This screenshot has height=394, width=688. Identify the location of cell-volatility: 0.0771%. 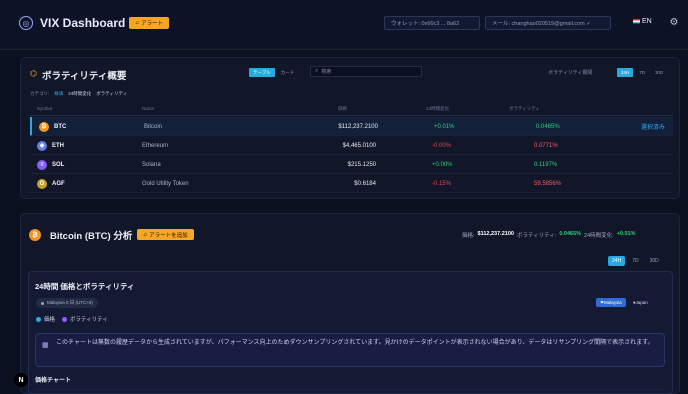
(546, 145).